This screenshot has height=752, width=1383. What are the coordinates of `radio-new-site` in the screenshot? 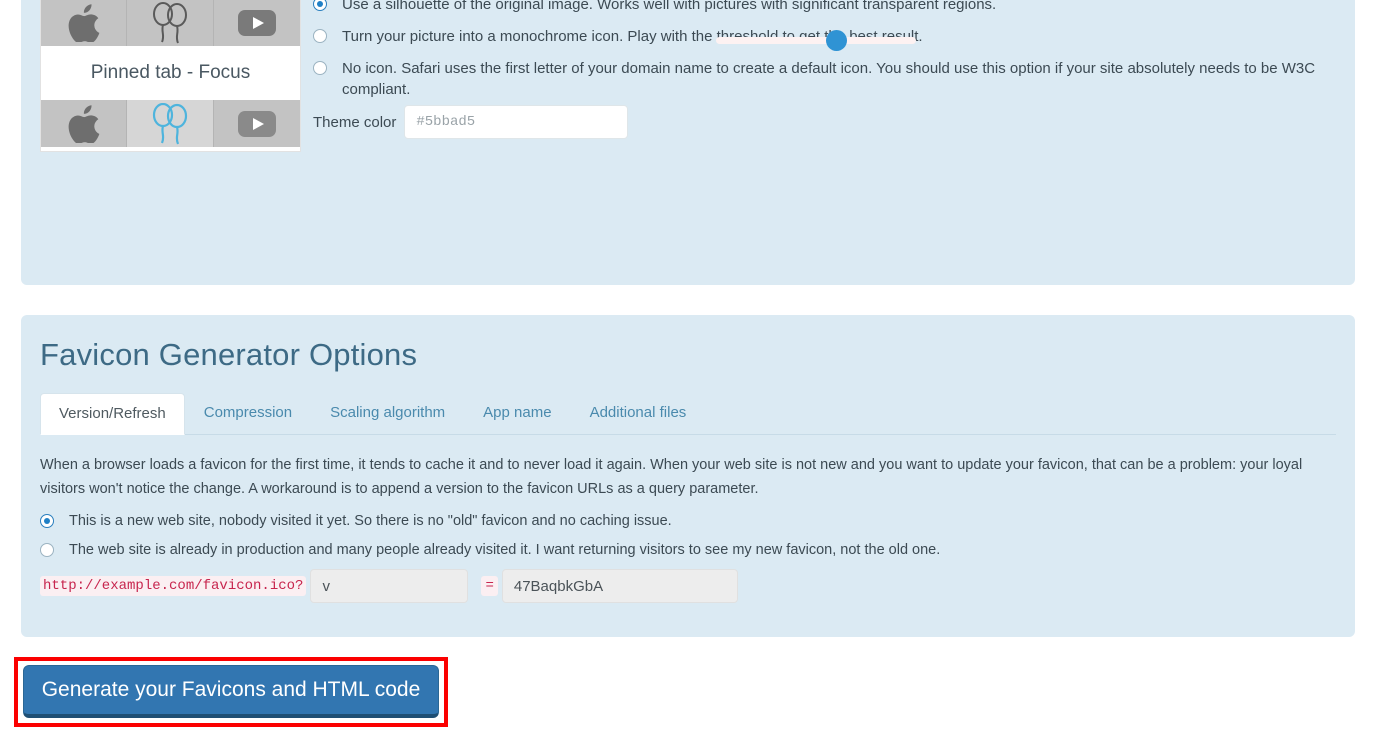 It's located at (47, 521).